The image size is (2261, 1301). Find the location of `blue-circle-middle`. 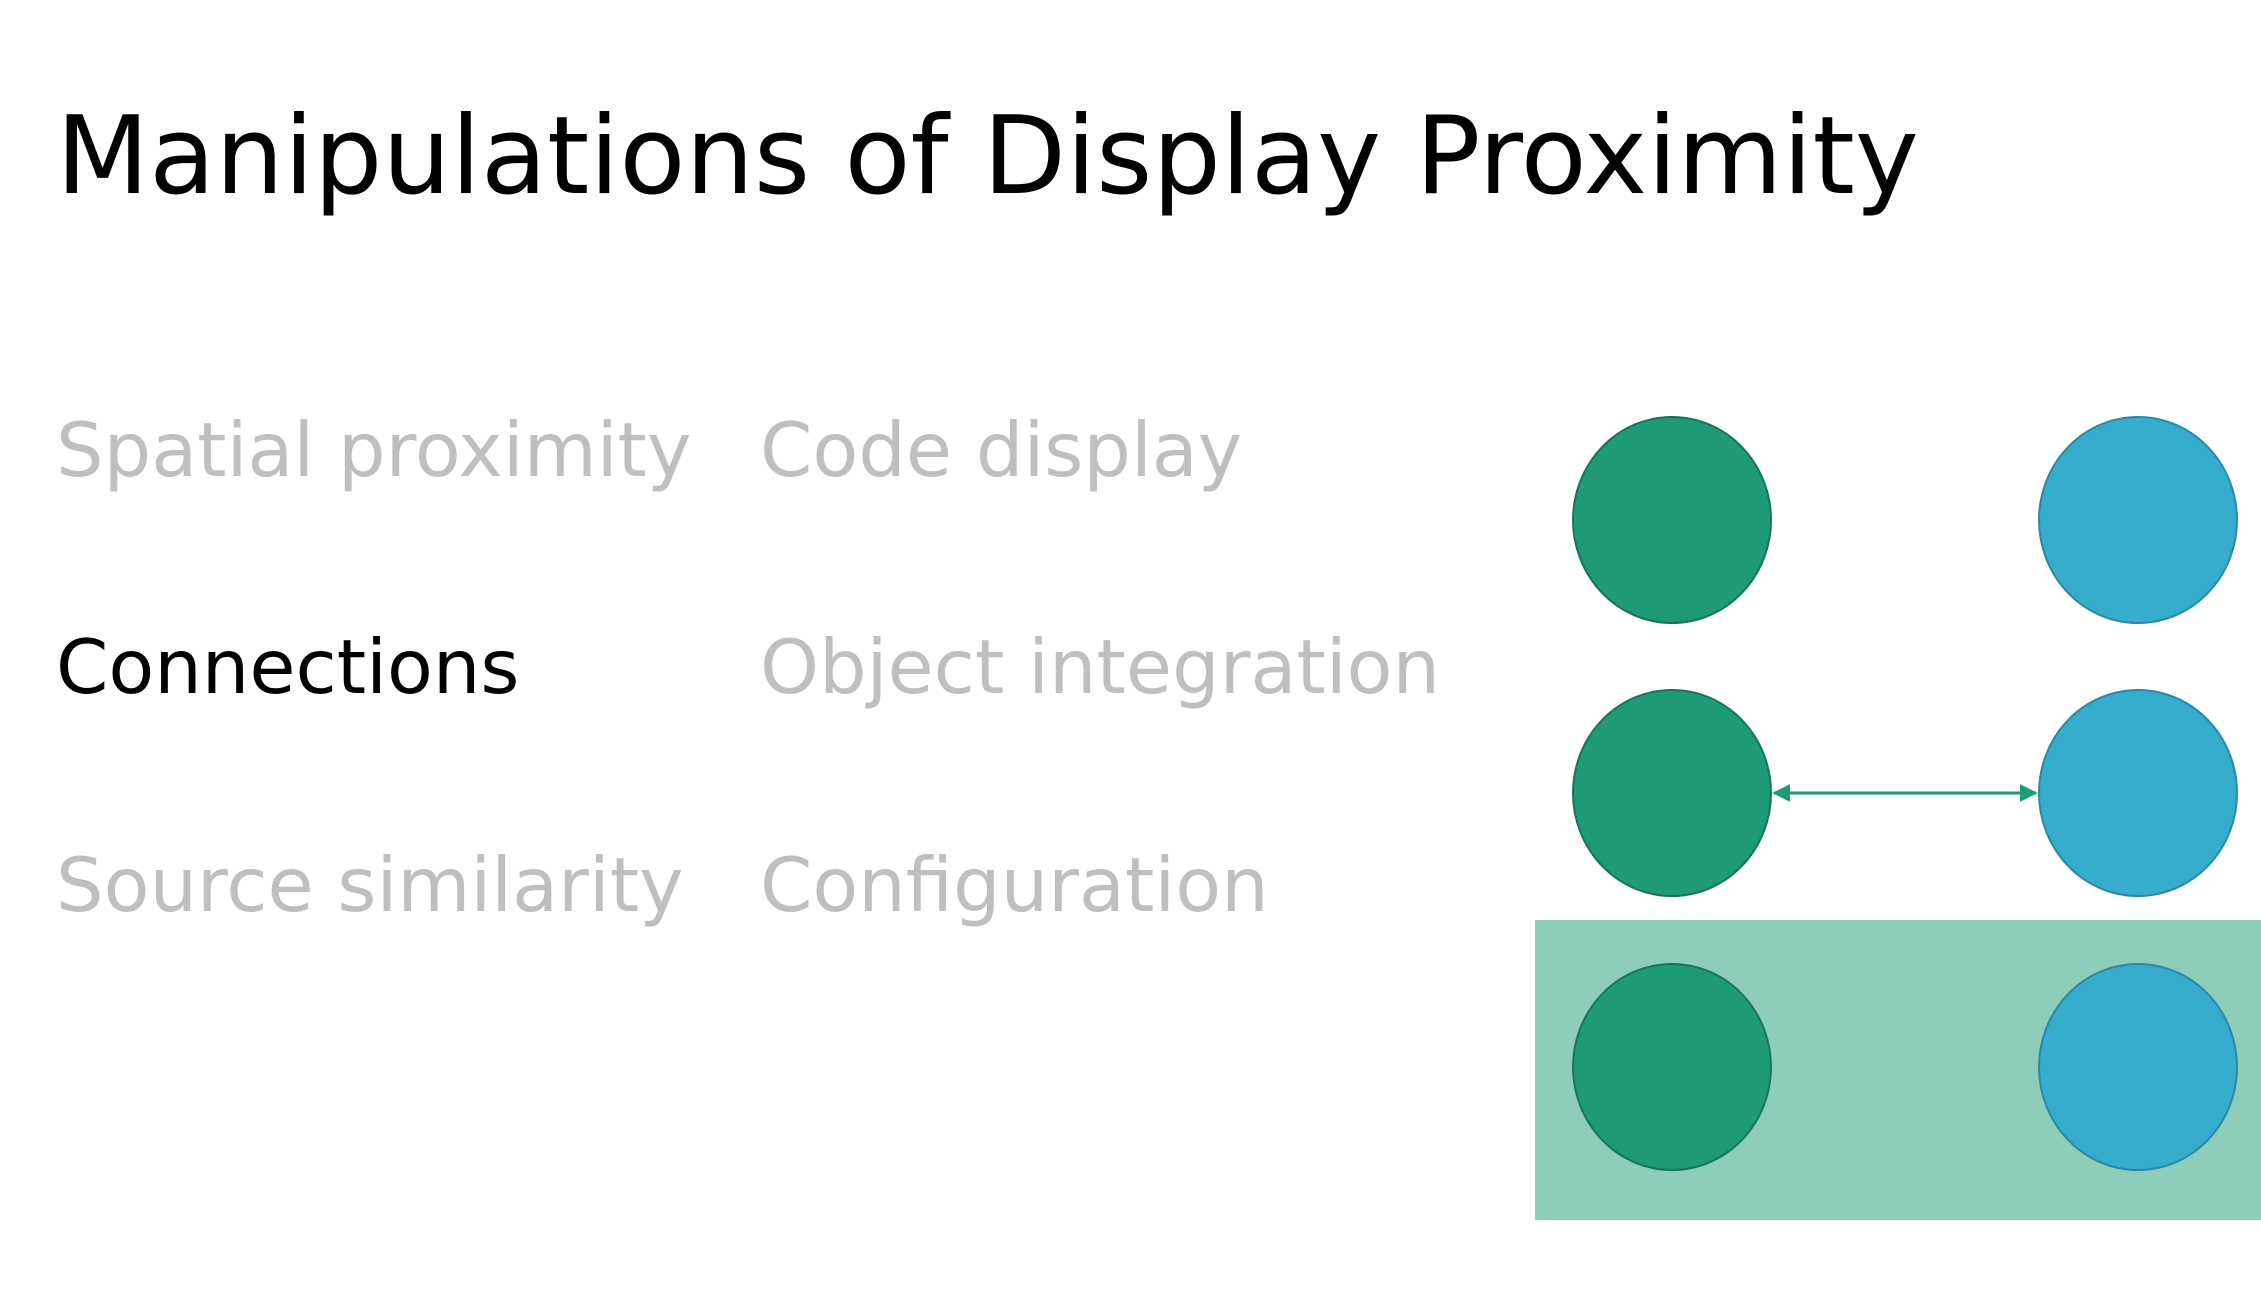

blue-circle-middle is located at coordinates (2138, 793).